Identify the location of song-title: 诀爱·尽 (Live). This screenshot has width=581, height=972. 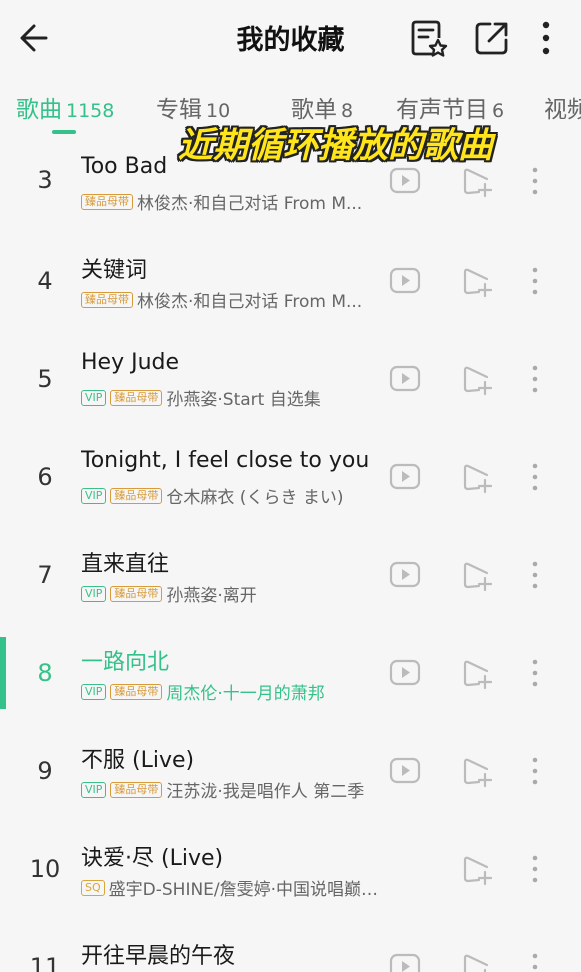
(152, 858).